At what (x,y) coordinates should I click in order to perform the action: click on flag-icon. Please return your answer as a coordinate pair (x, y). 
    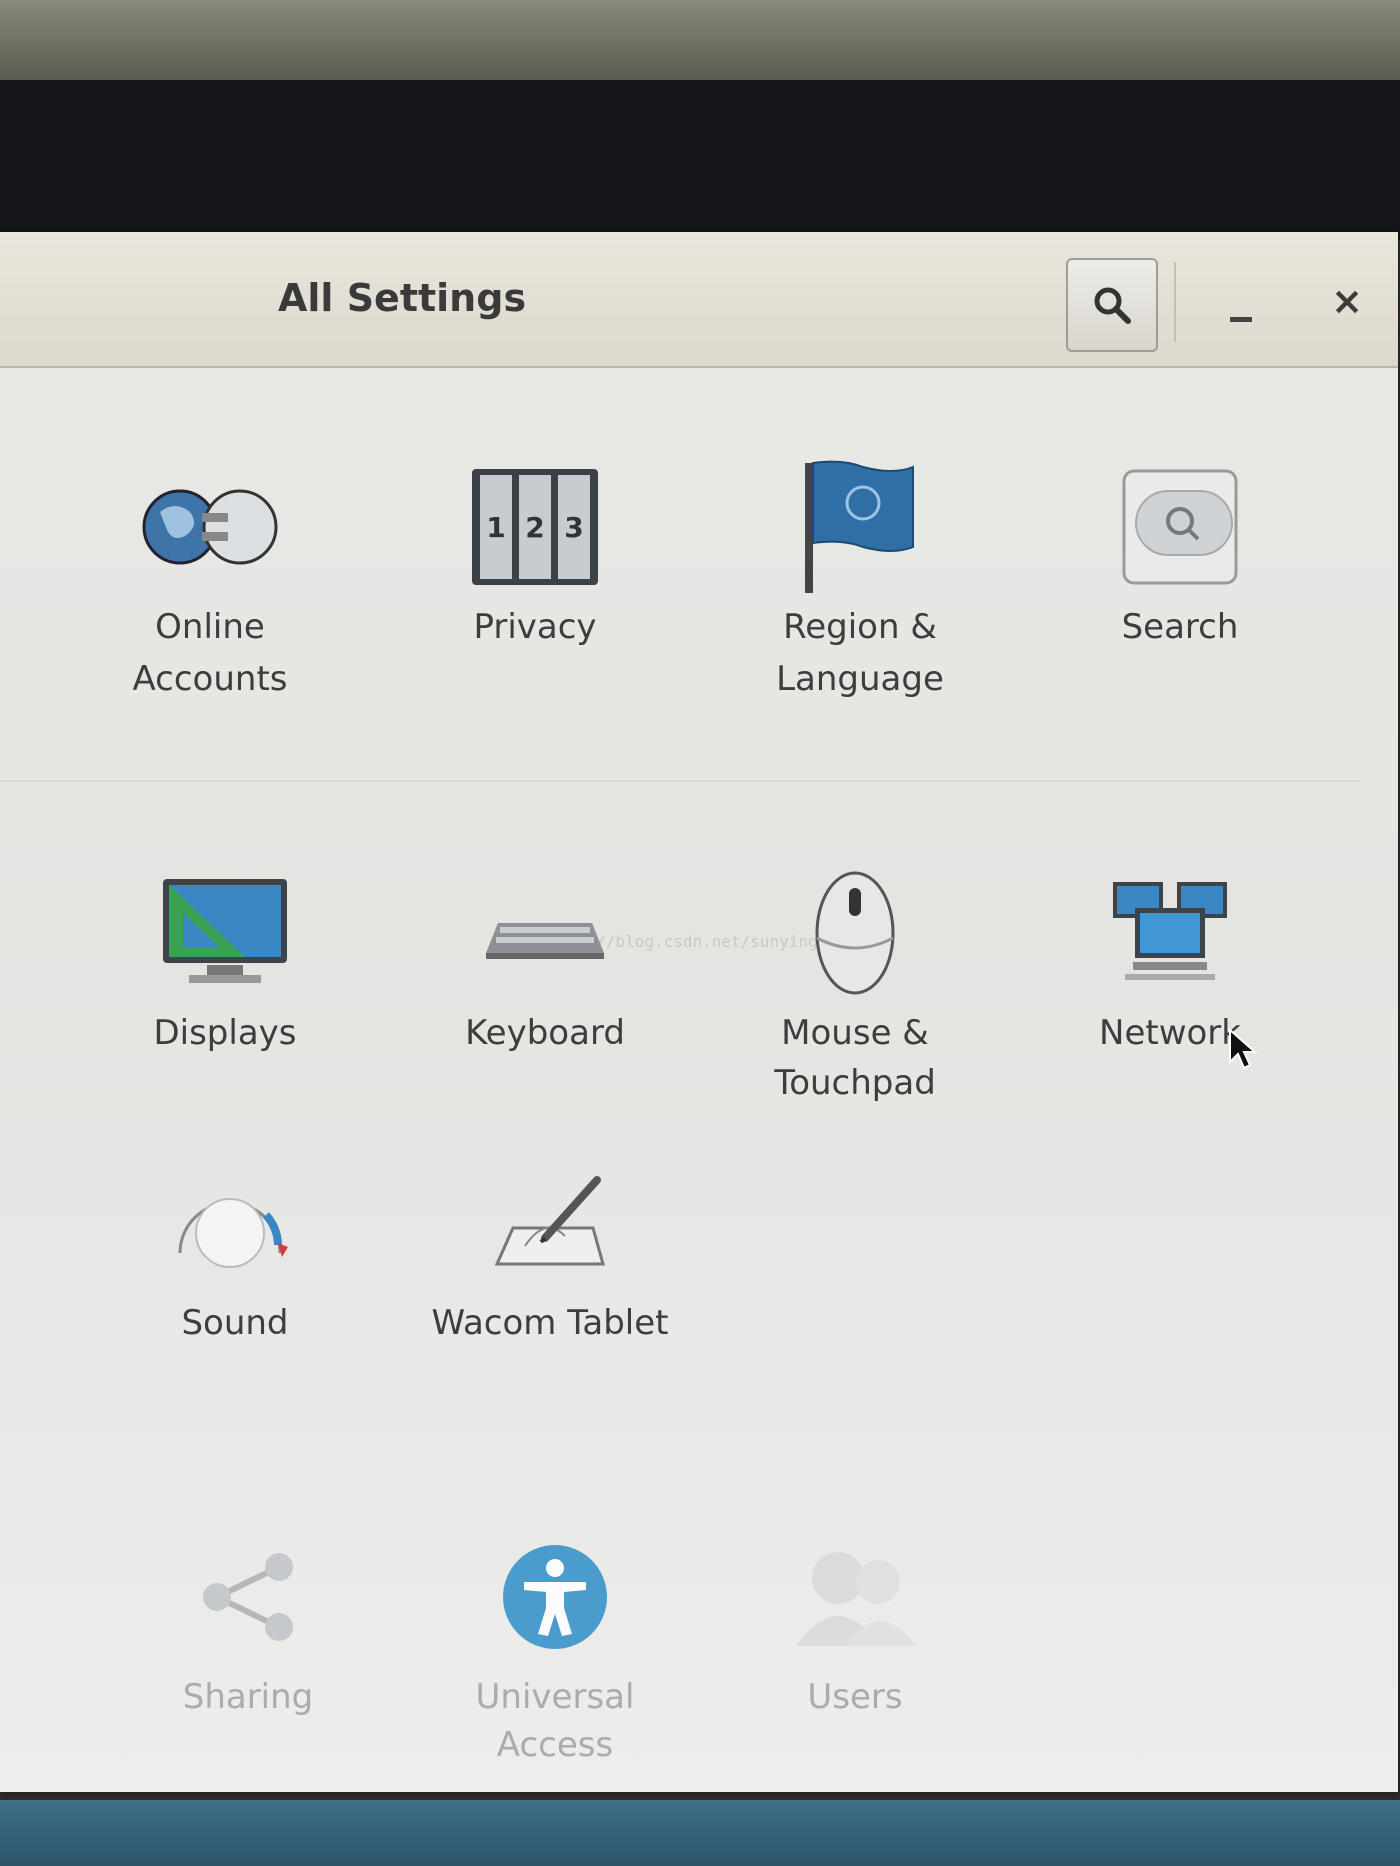
    Looking at the image, I should click on (860, 526).